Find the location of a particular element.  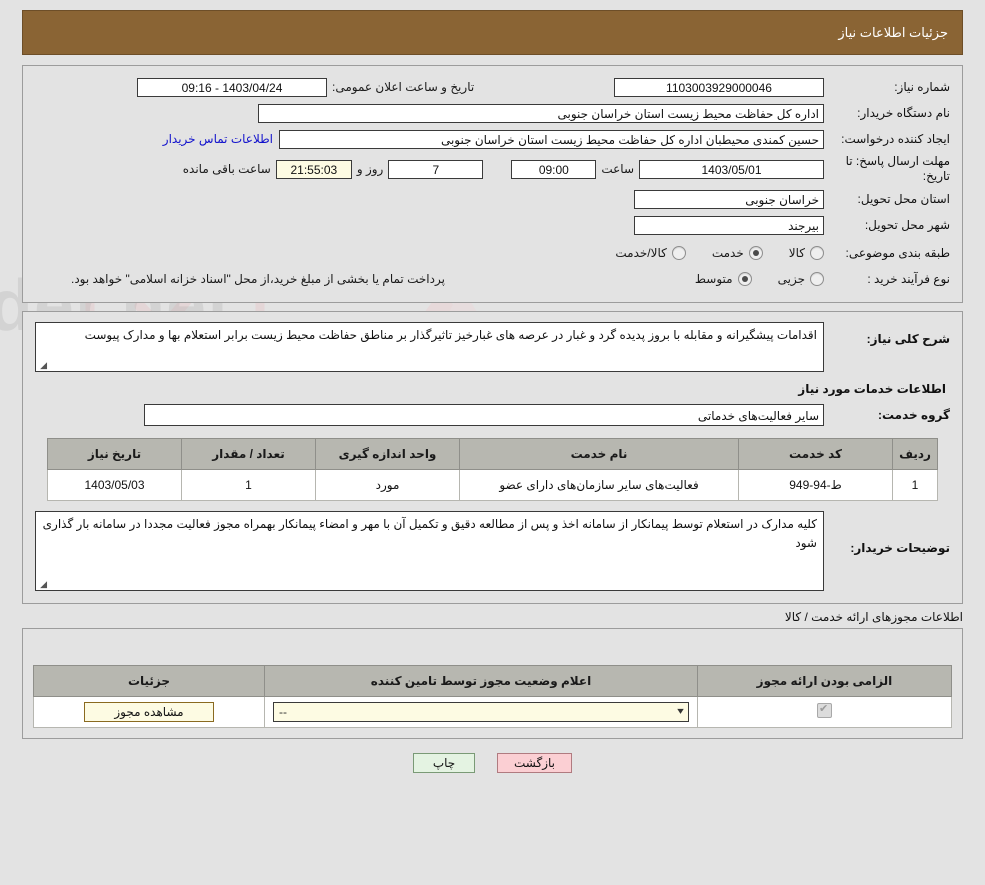

col-service-code: کد خدمت is located at coordinates (815, 454).